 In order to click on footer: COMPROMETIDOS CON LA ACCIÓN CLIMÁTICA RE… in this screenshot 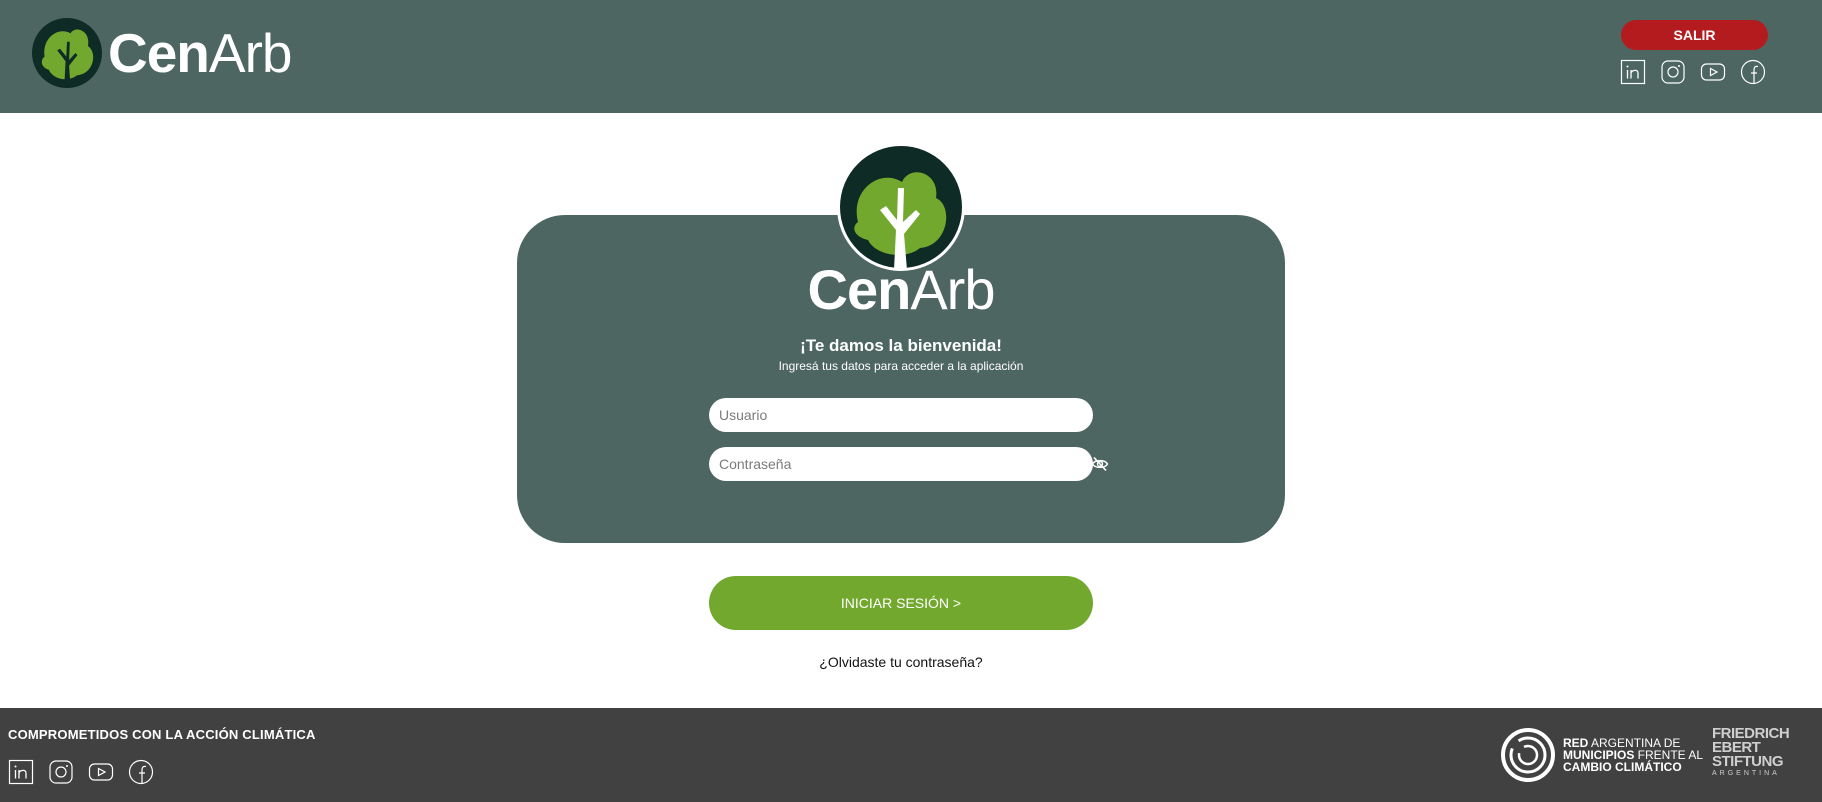, I will do `click(911, 755)`.